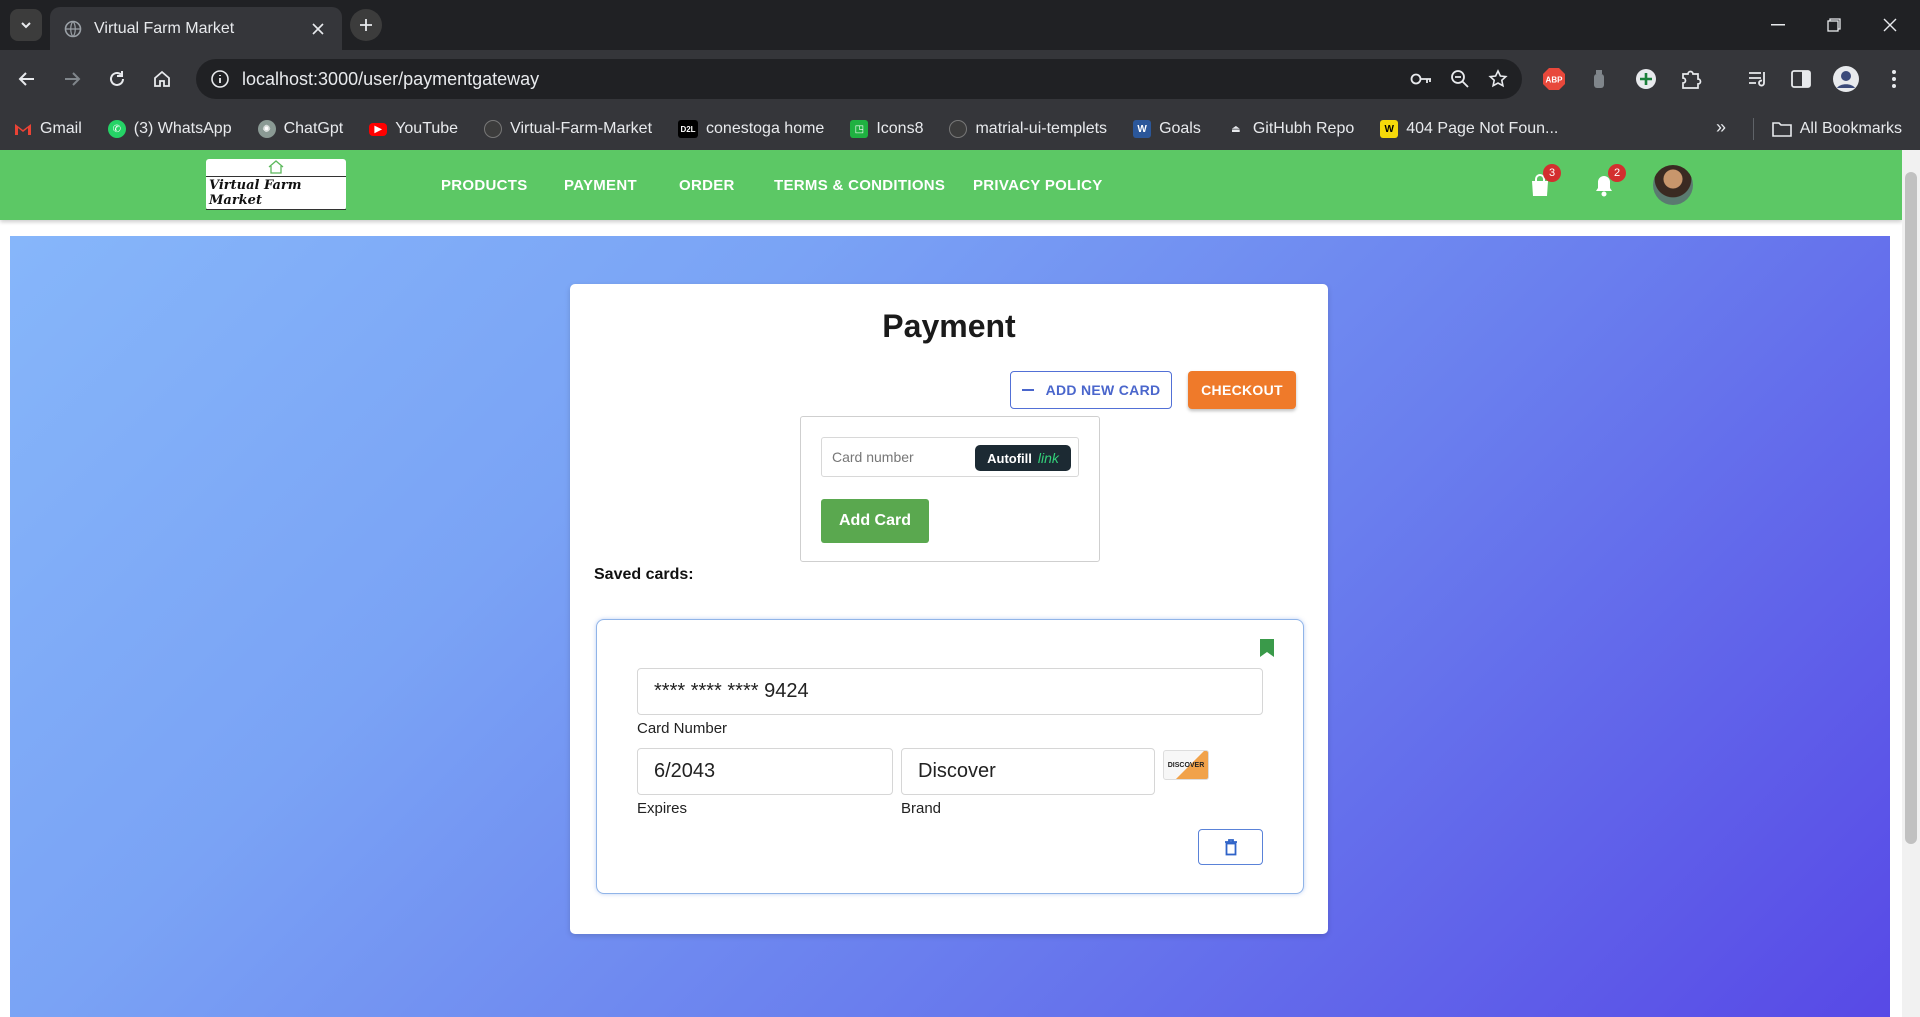  I want to click on bookmark-github-repo: ⏏ GitHubh Repo, so click(1290, 129).